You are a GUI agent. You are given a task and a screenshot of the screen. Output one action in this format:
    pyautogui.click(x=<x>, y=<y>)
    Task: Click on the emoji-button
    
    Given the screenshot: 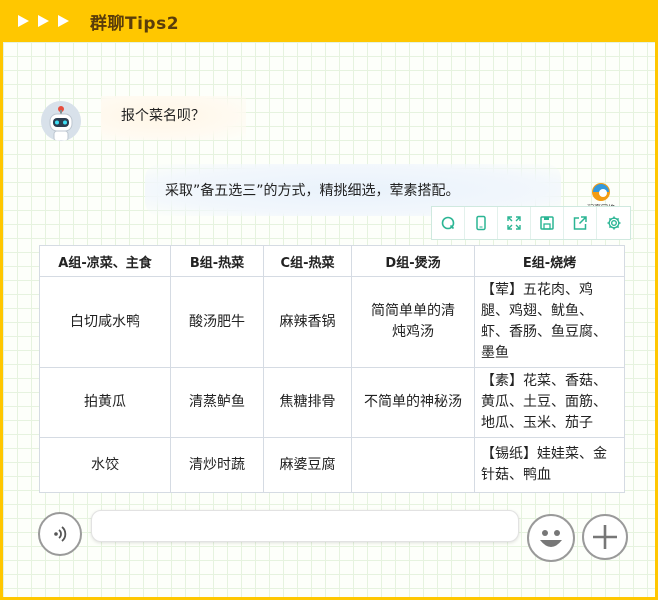 What is the action you would take?
    pyautogui.click(x=551, y=538)
    